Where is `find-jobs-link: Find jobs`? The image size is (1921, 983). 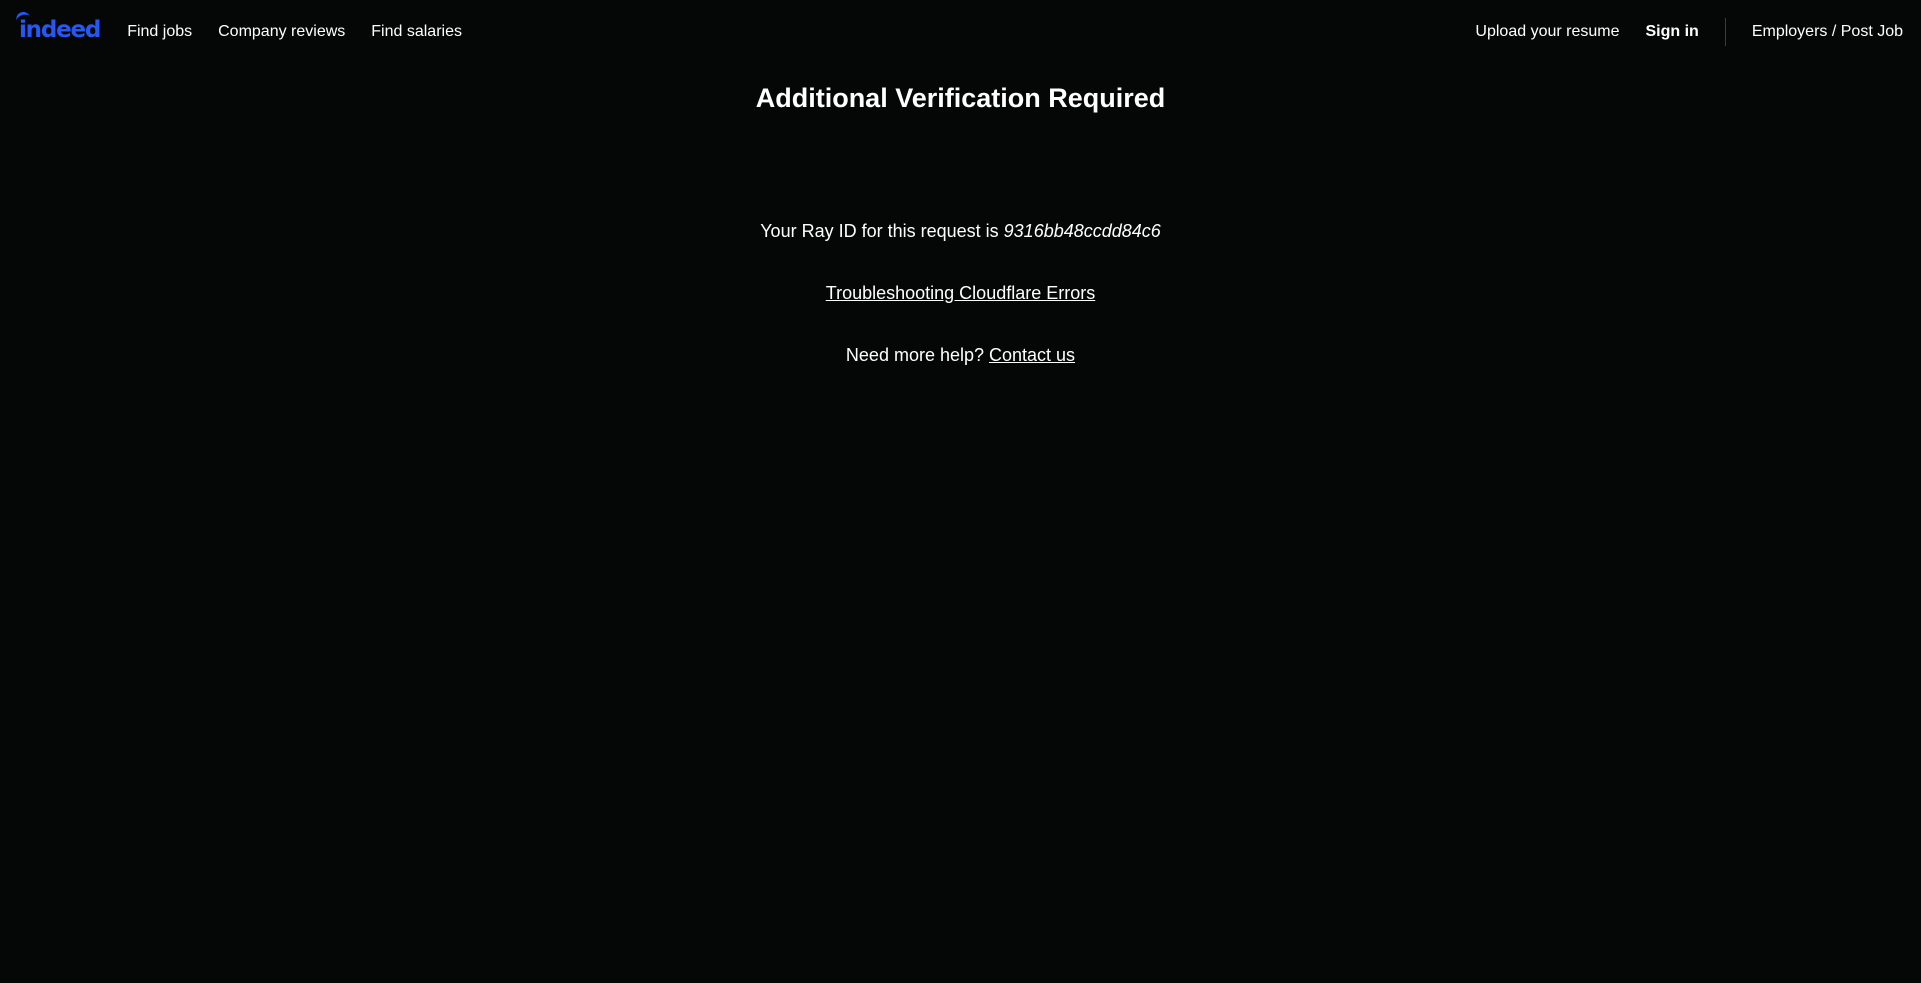 find-jobs-link: Find jobs is located at coordinates (159, 32).